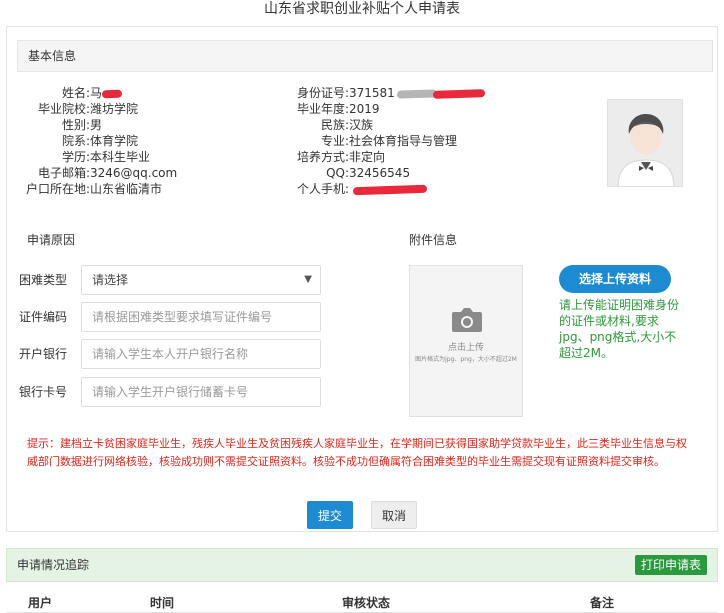 This screenshot has height=613, width=724. I want to click on info-label: 院系:, so click(75, 141).